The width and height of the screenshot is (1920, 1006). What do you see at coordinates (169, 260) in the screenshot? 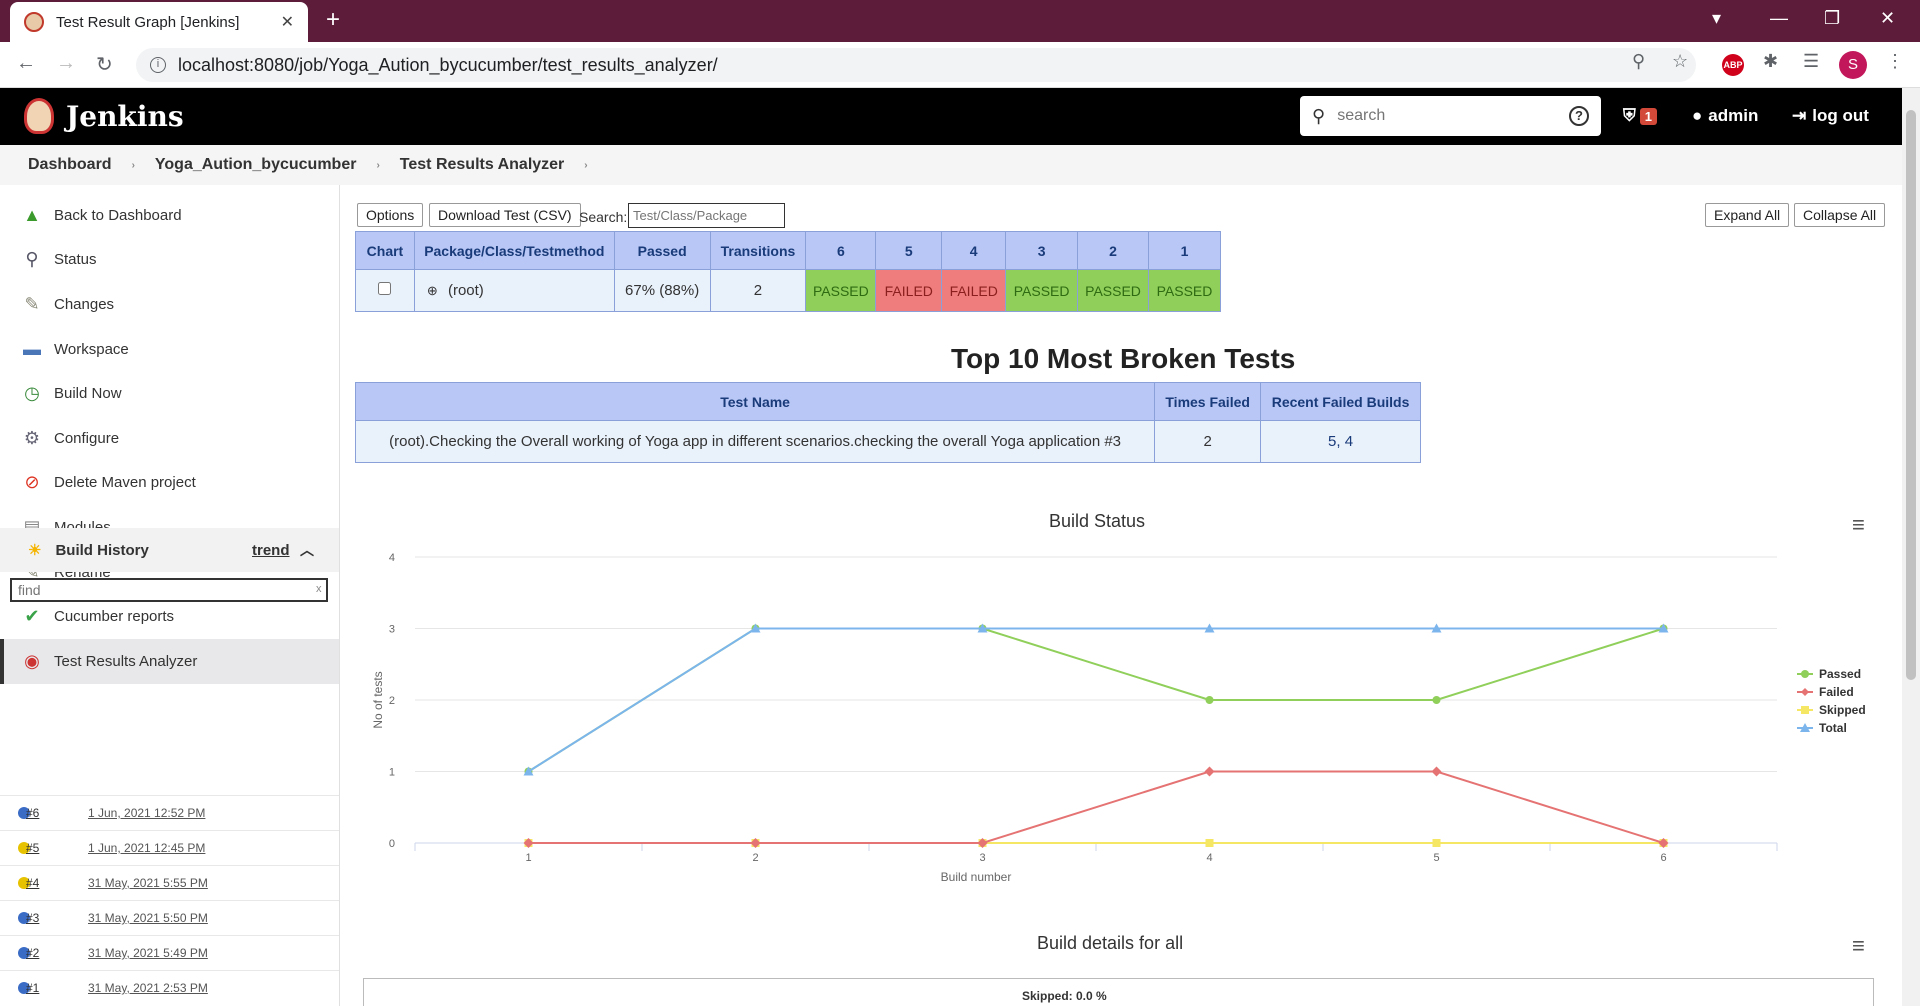
I see `sidebar-item-status: ⚲ Status` at bounding box center [169, 260].